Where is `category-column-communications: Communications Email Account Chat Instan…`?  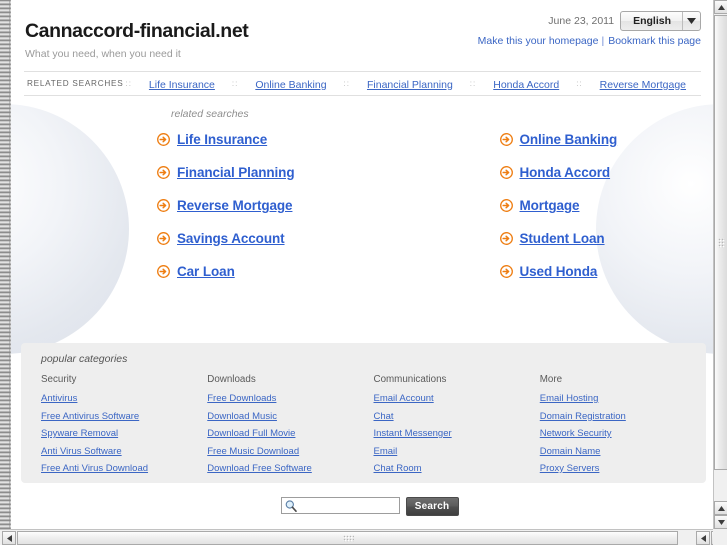 category-column-communications: Communications Email Account Chat Instan… is located at coordinates (457, 427).